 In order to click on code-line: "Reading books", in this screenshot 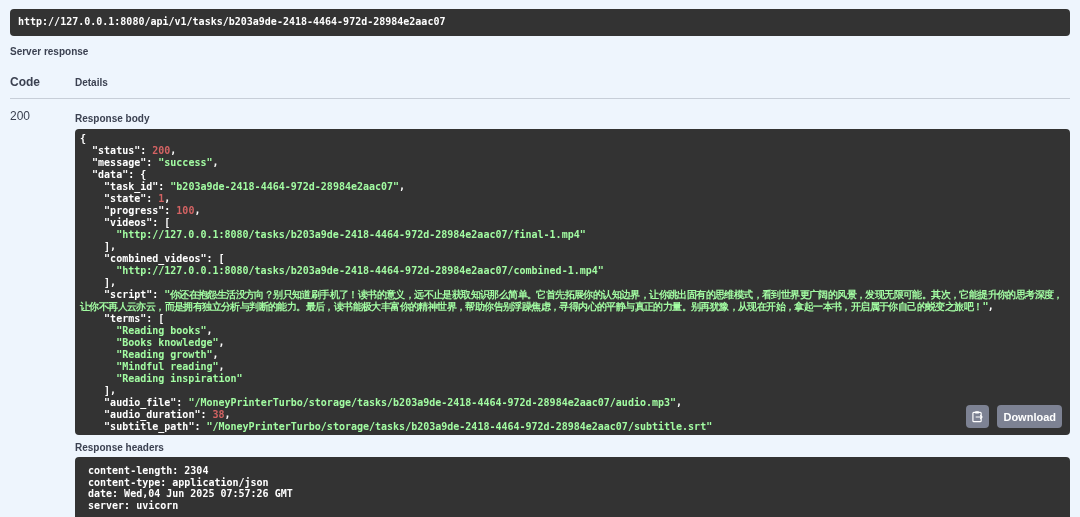, I will do `click(164, 331)`.